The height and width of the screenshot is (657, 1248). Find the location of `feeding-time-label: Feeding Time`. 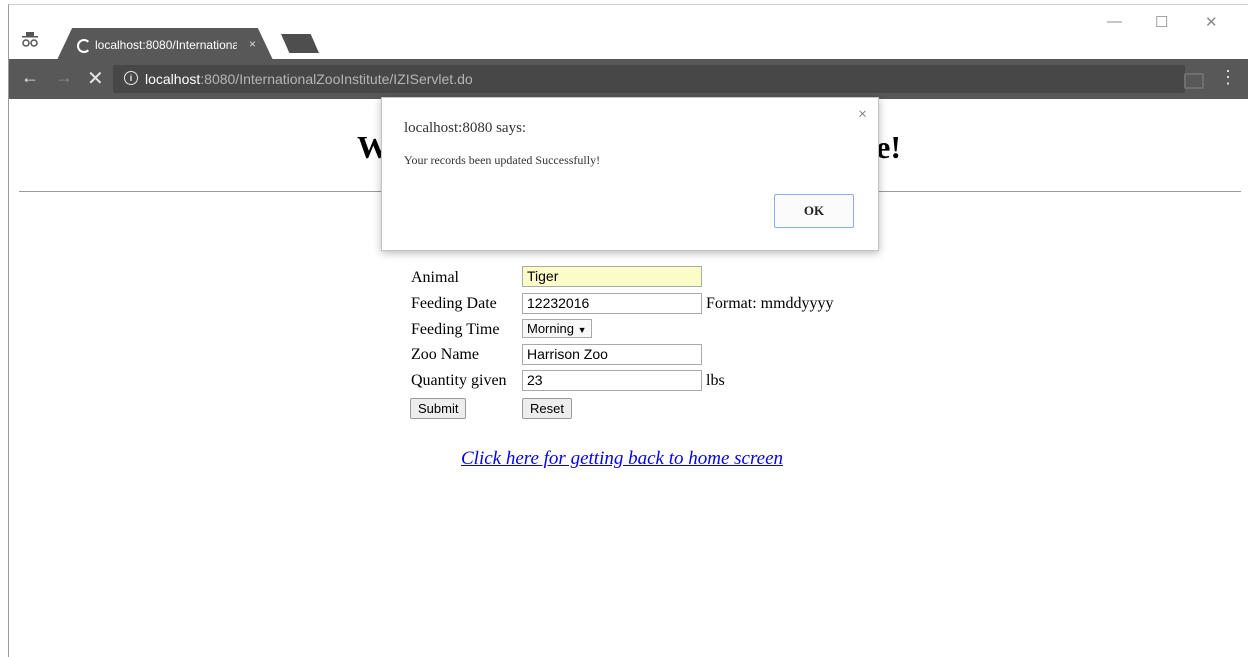

feeding-time-label: Feeding Time is located at coordinates (455, 329).